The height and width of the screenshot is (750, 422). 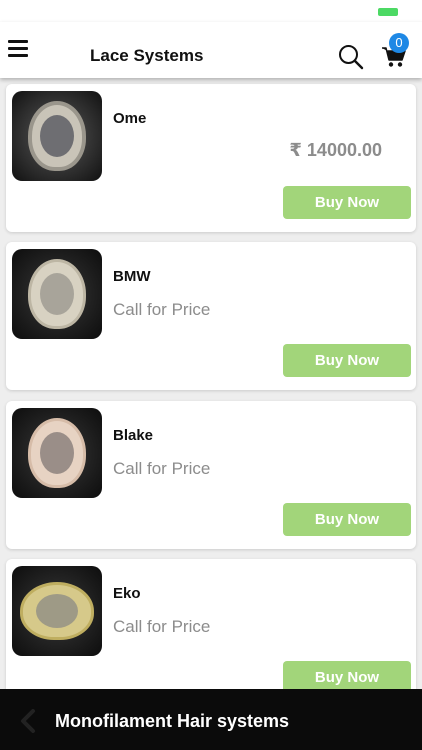 I want to click on product-name: Eko, so click(x=127, y=593).